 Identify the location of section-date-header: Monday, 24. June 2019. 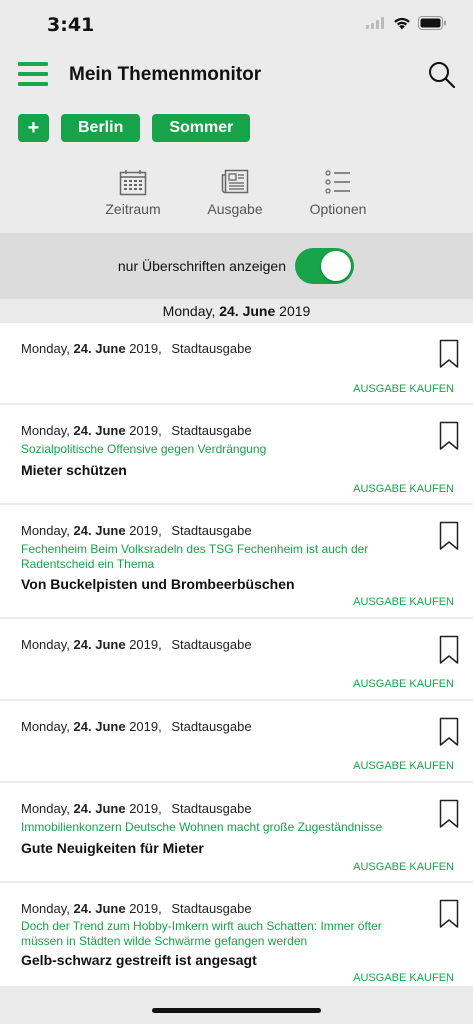
(236, 311).